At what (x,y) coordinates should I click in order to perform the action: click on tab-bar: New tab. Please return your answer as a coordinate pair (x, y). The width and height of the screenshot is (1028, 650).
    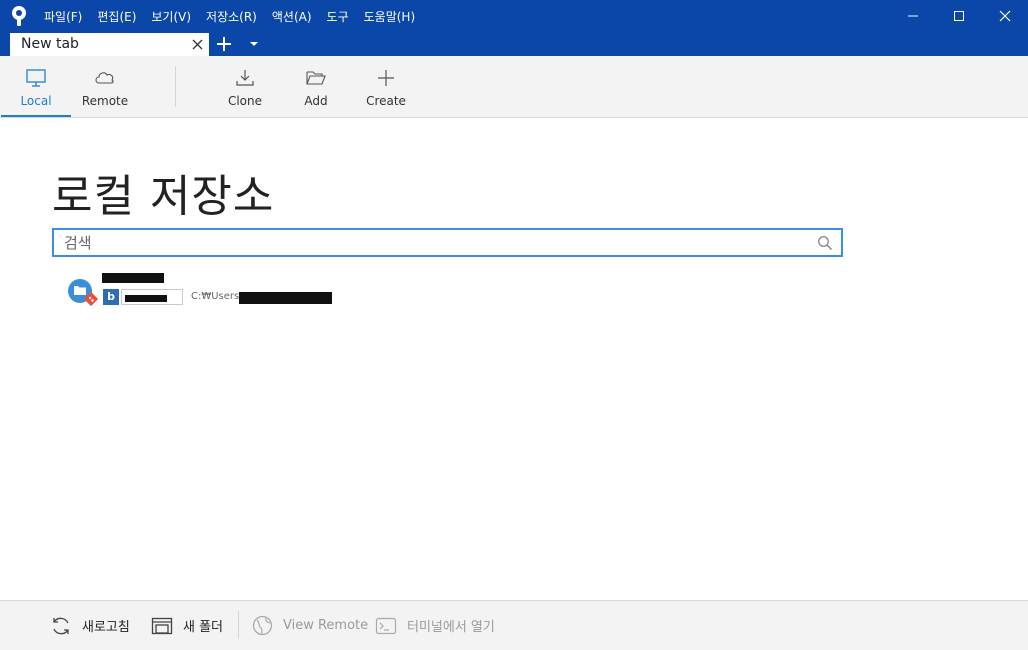
    Looking at the image, I should click on (514, 44).